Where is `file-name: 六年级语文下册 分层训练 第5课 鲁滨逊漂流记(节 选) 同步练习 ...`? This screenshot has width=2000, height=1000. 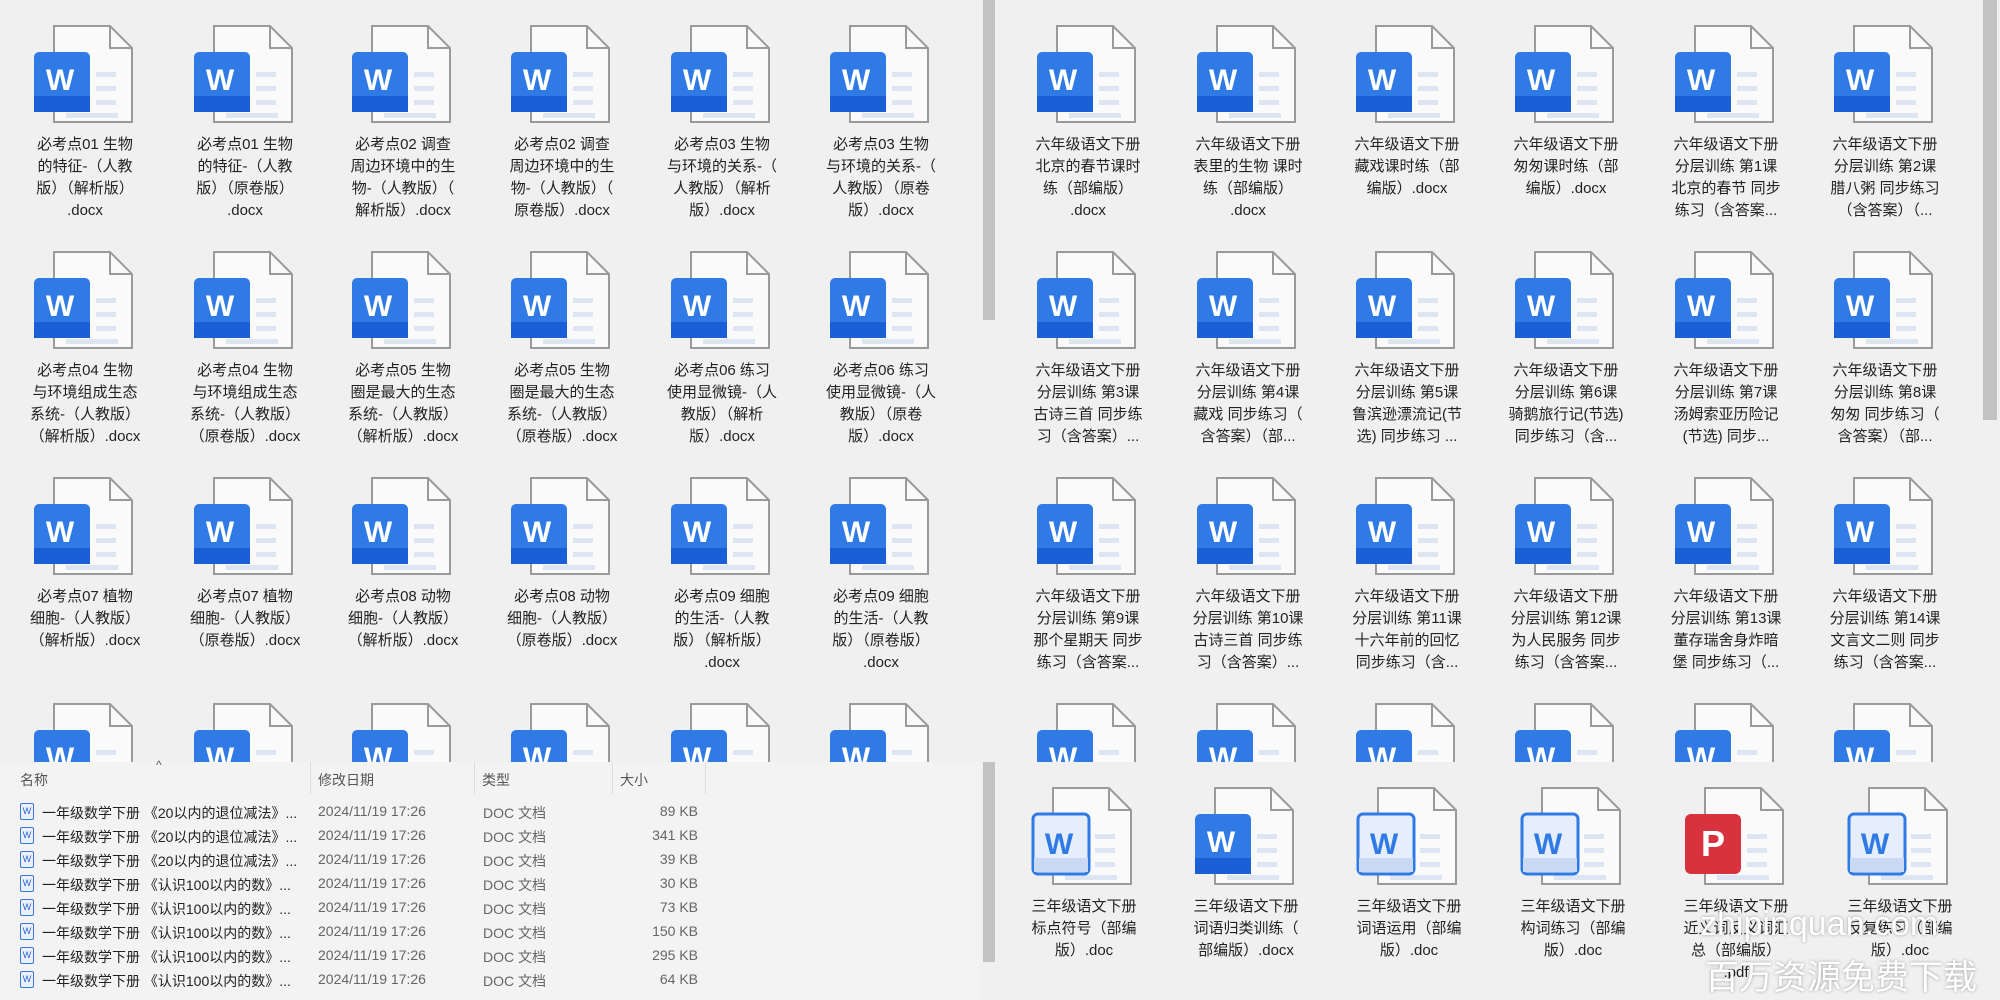 file-name: 六年级语文下册 分层训练 第5课 鲁滨逊漂流记(节 选) 同步练习 ... is located at coordinates (1407, 403).